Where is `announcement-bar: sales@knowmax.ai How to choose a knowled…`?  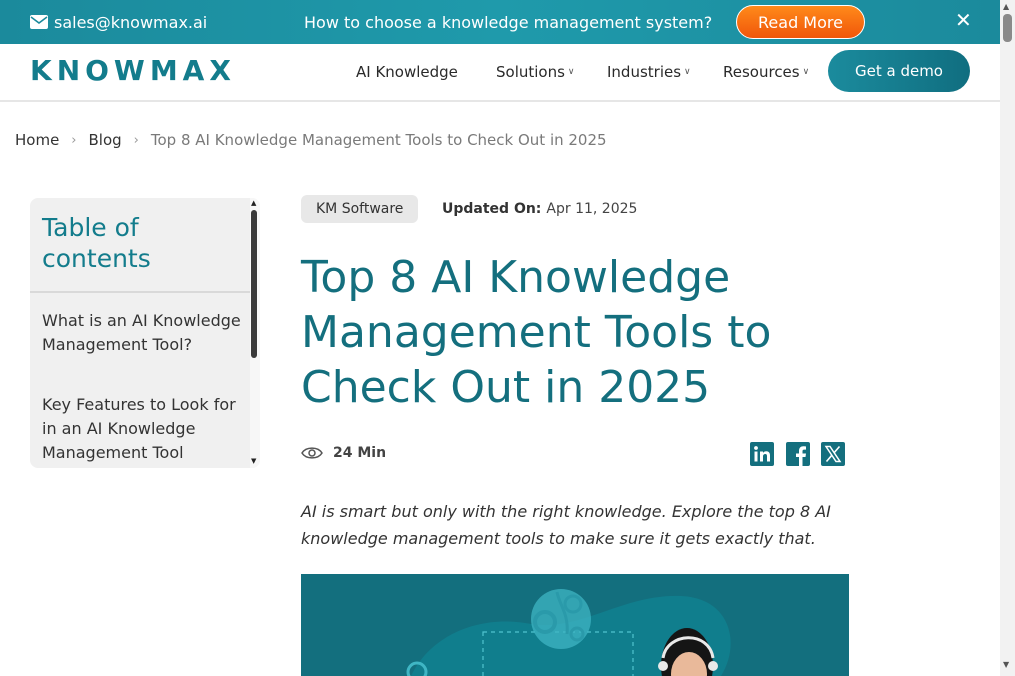 announcement-bar: sales@knowmax.ai How to choose a knowled… is located at coordinates (500, 22).